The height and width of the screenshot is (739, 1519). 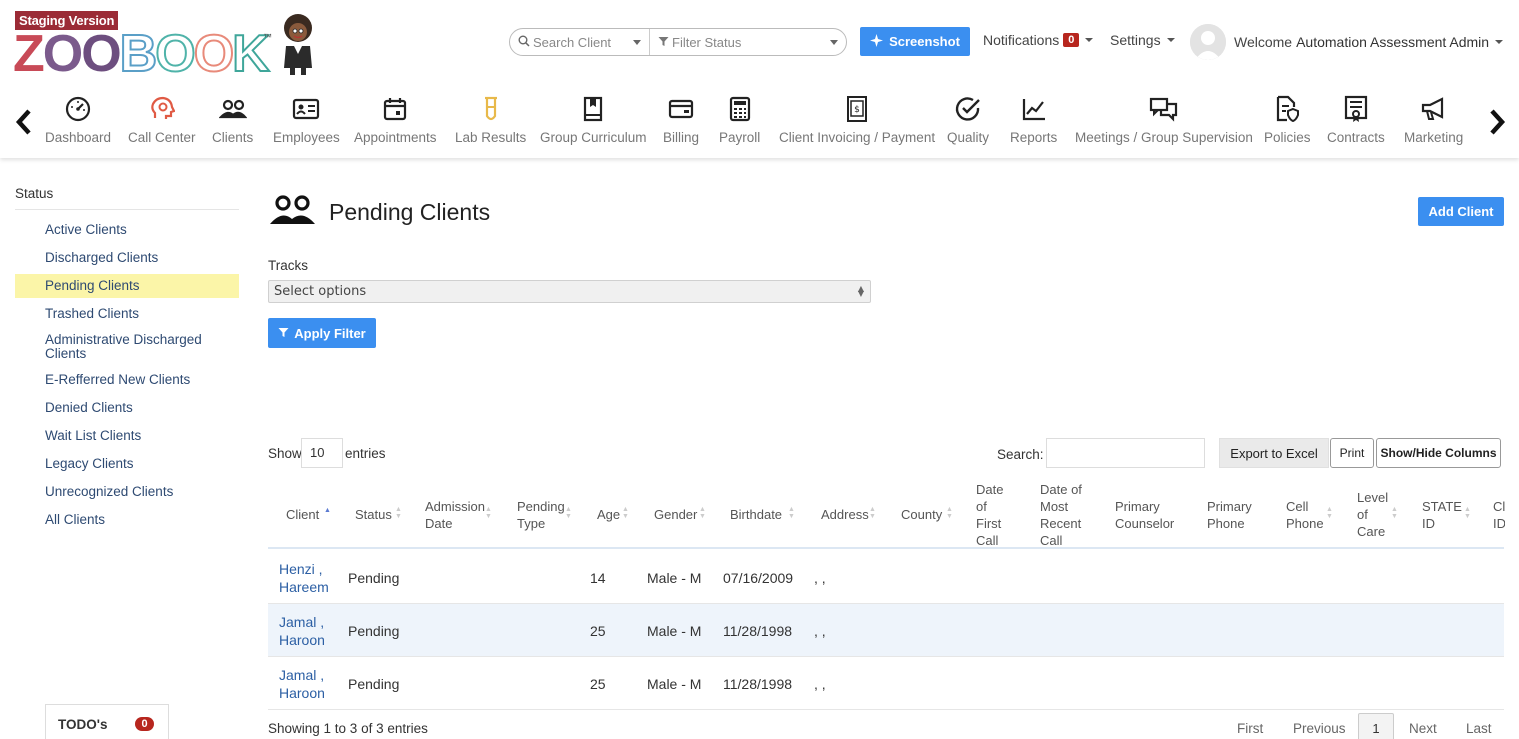 I want to click on nav-scroll-left-icon, so click(x=24, y=123).